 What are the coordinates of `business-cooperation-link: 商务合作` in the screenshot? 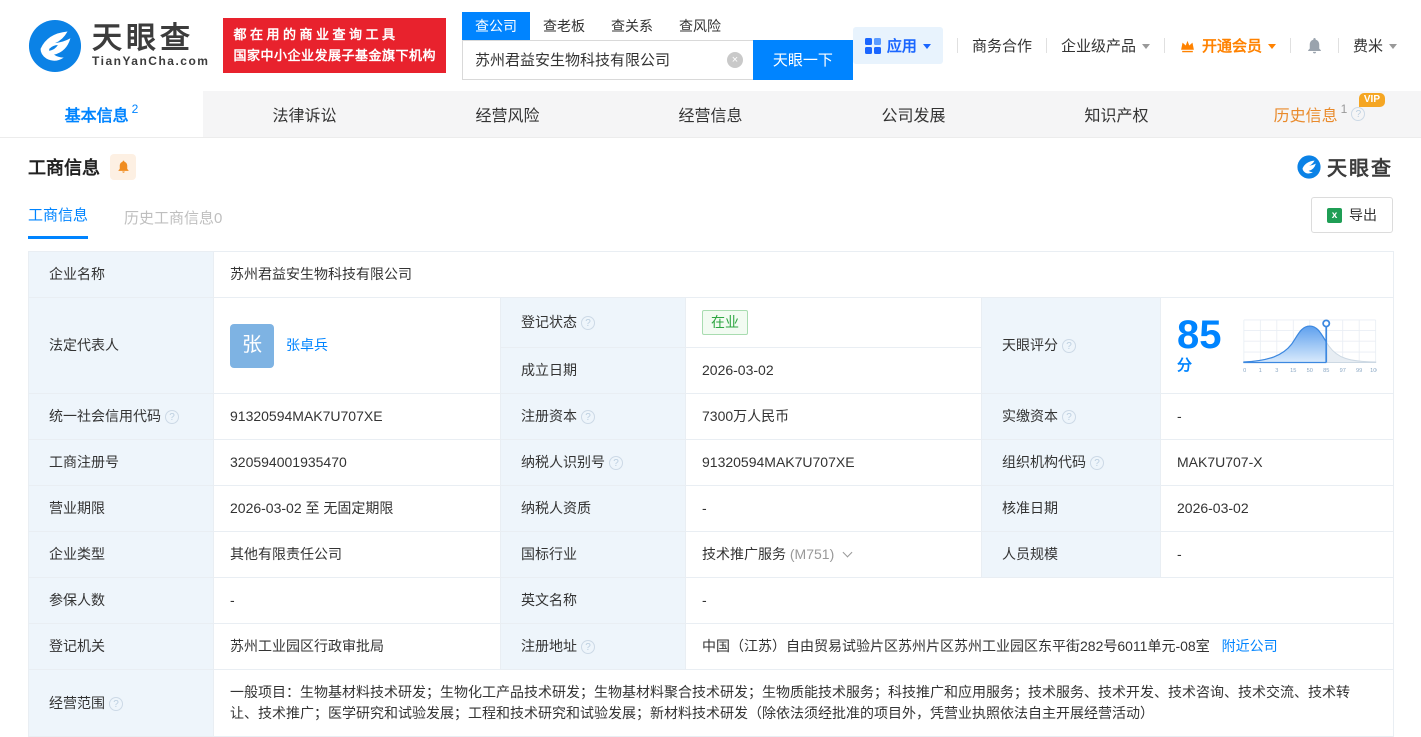 It's located at (1002, 45).